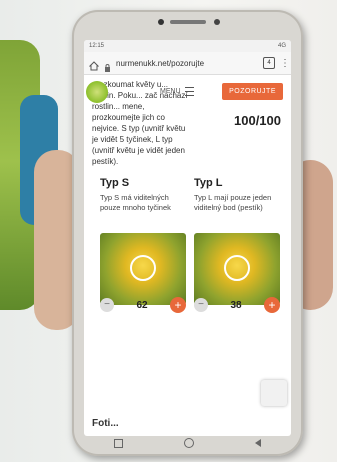  What do you see at coordinates (274, 393) in the screenshot?
I see `recaptcha-icon` at bounding box center [274, 393].